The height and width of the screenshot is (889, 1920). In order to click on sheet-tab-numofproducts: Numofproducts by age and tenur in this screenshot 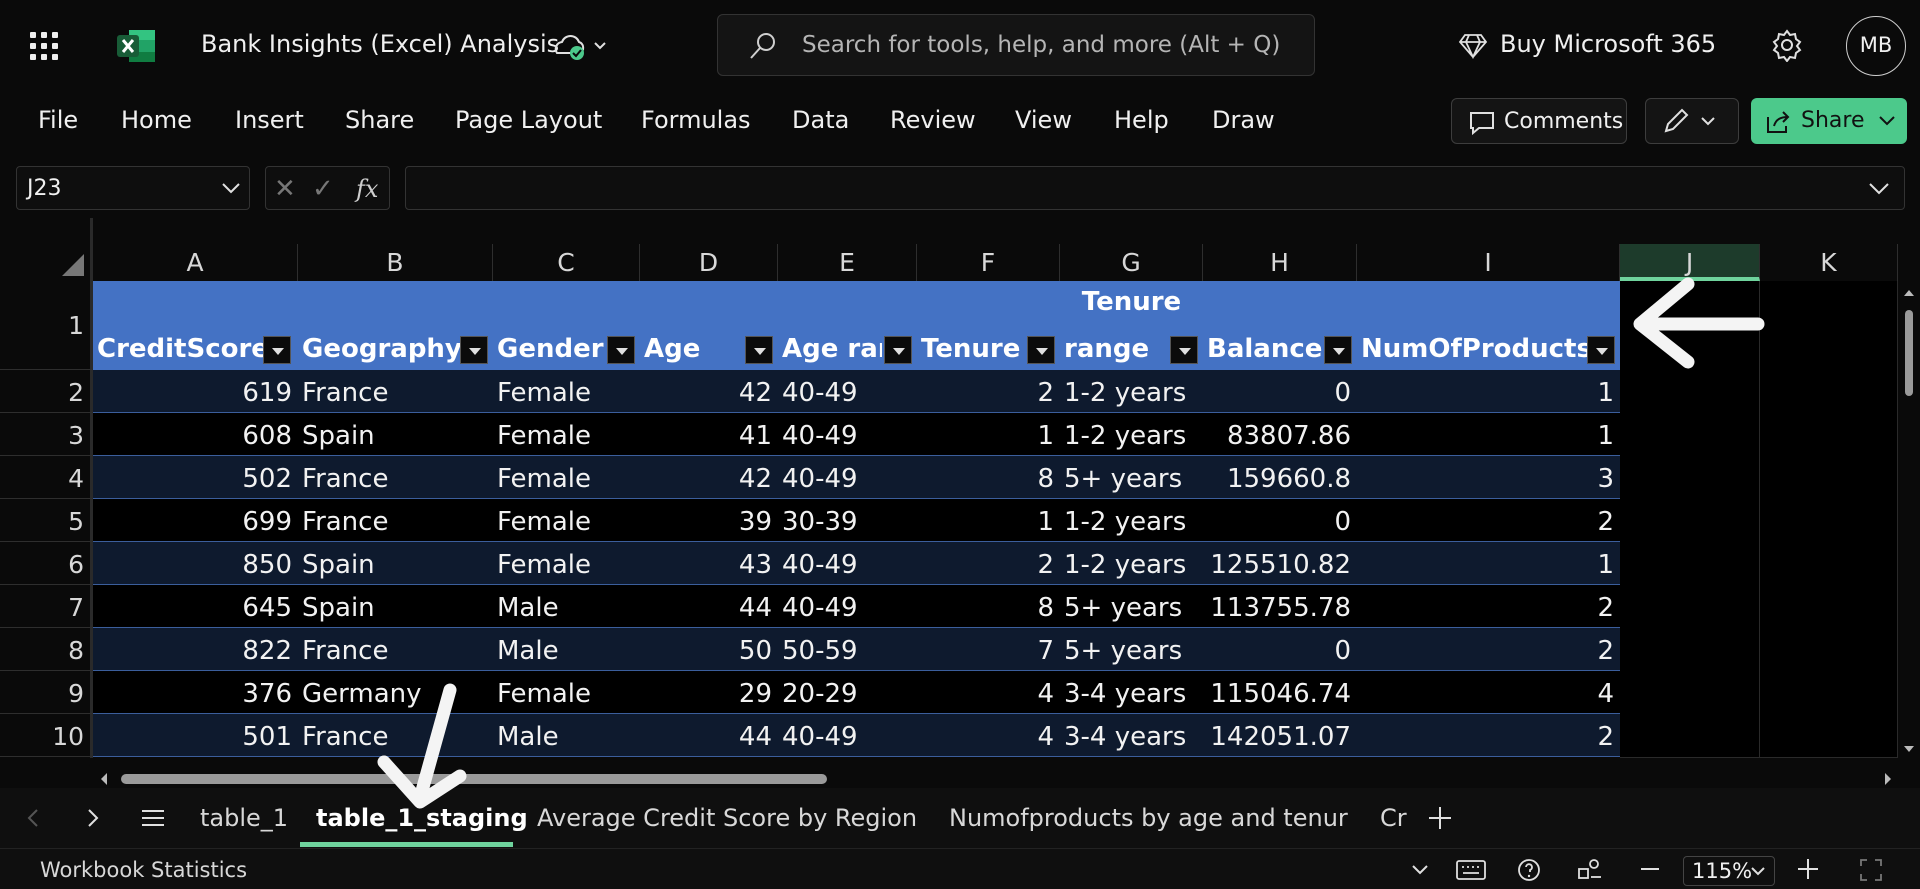, I will do `click(1148, 818)`.